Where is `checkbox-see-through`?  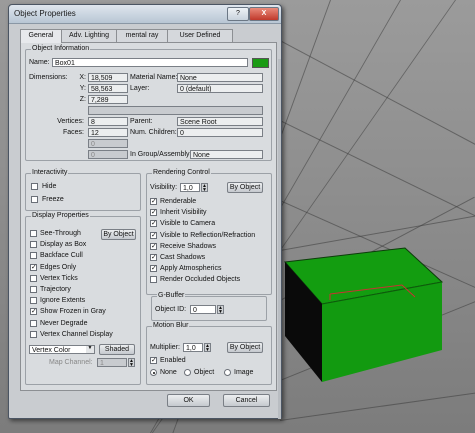 checkbox-see-through is located at coordinates (33, 233).